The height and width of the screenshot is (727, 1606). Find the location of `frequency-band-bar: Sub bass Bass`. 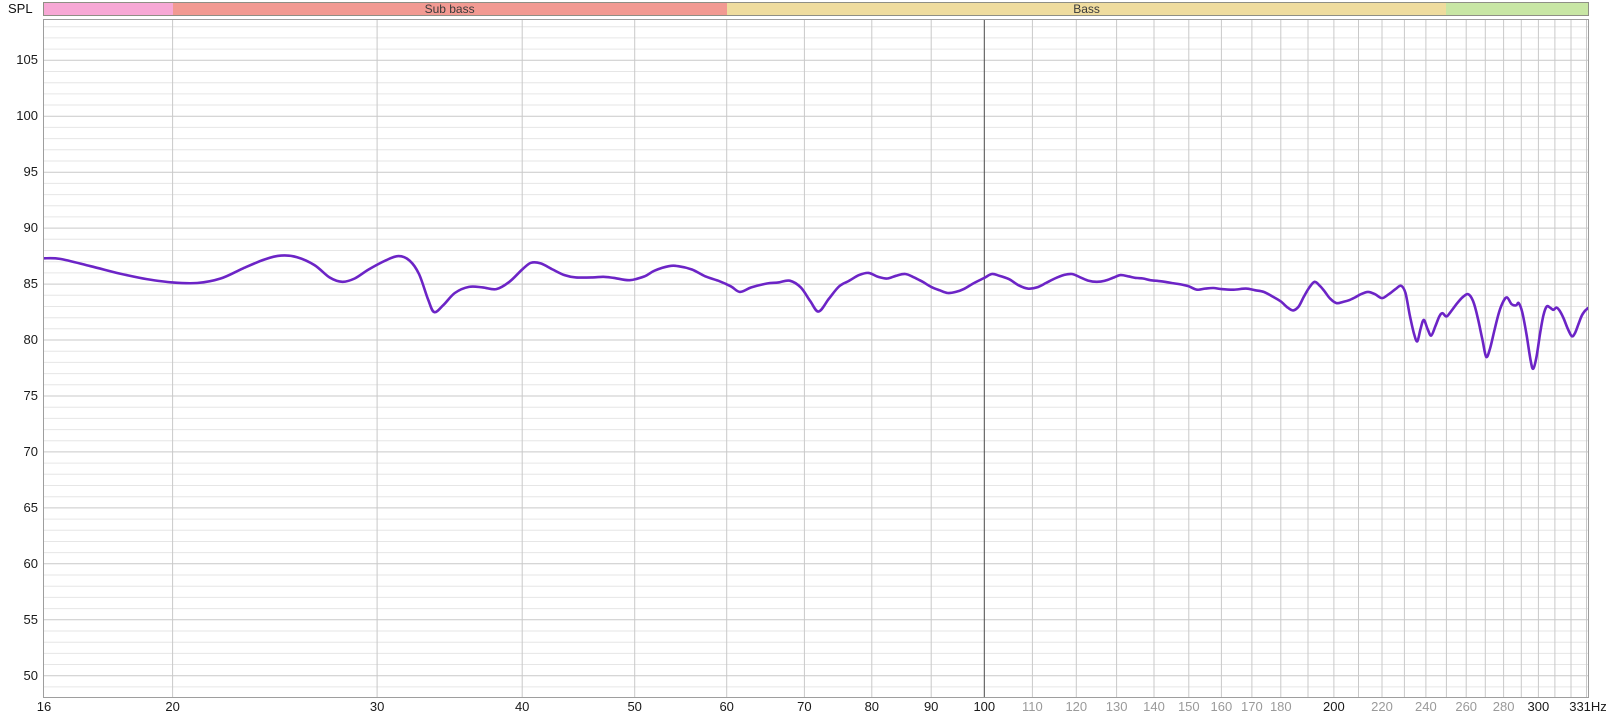

frequency-band-bar: Sub bass Bass is located at coordinates (816, 9).